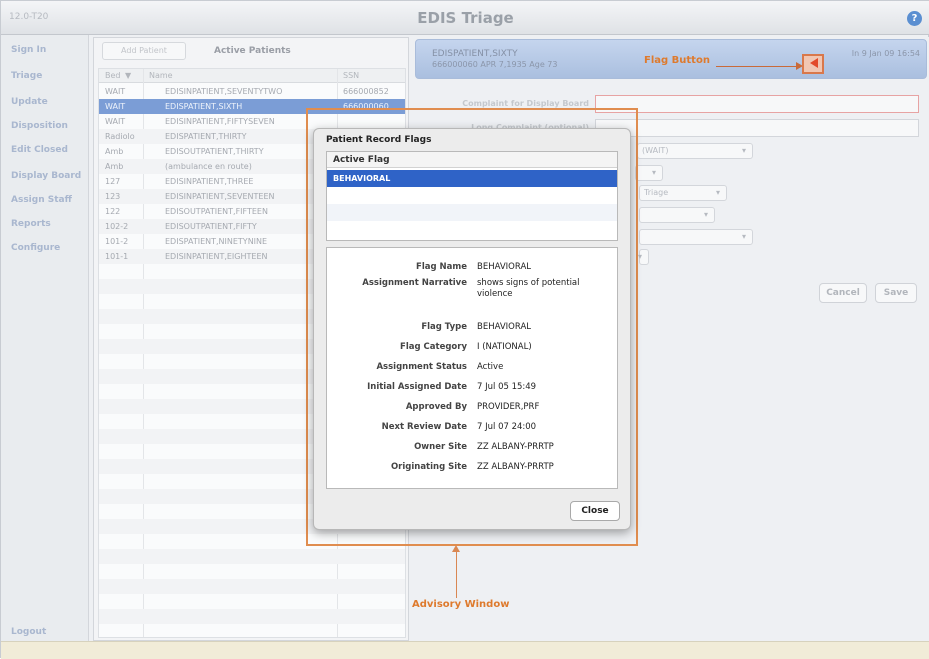 This screenshot has height=659, width=929. I want to click on grid-header: Bed ▼ Name SSN, so click(252, 76).